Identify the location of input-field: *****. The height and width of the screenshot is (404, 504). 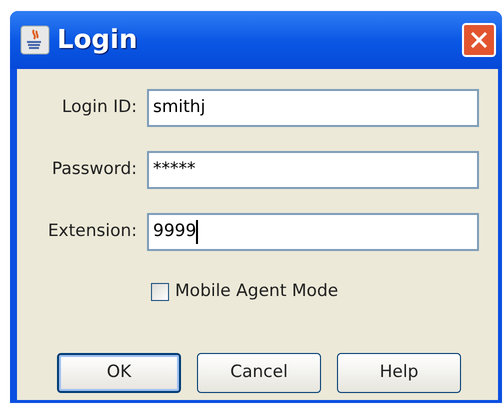
(313, 170).